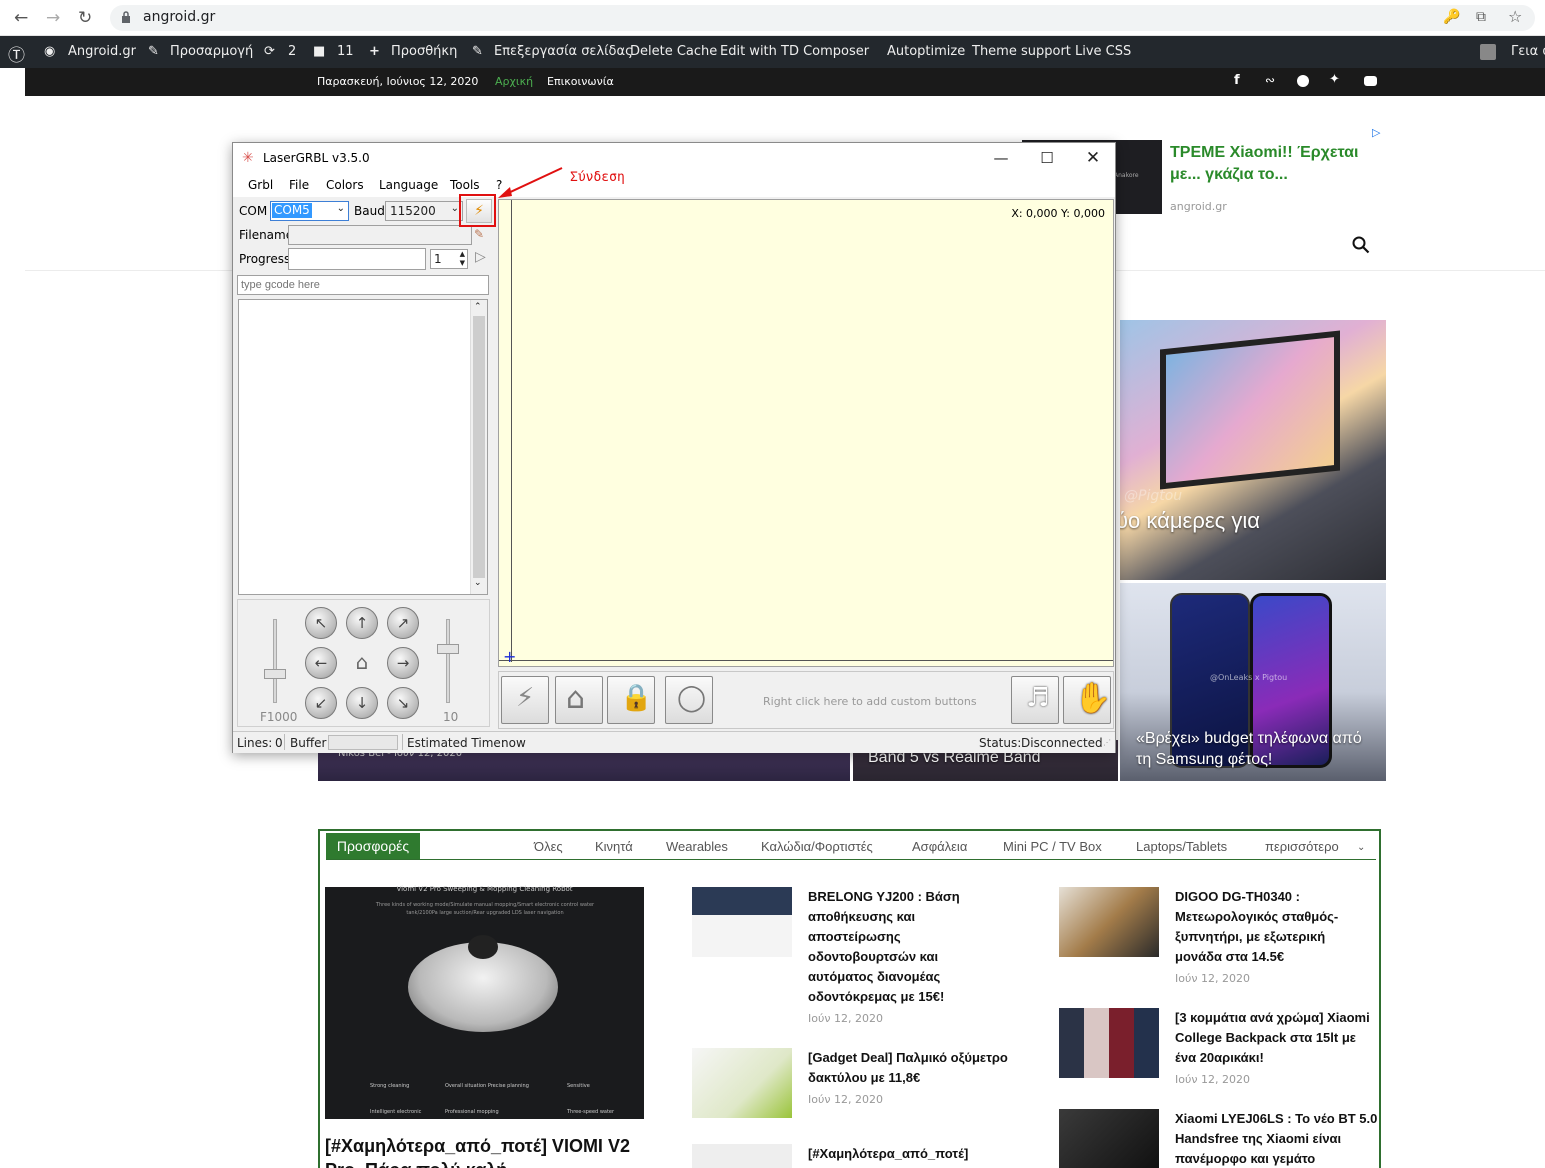 This screenshot has height=1168, width=1545. I want to click on filter-phones: Κινητά, so click(614, 846).